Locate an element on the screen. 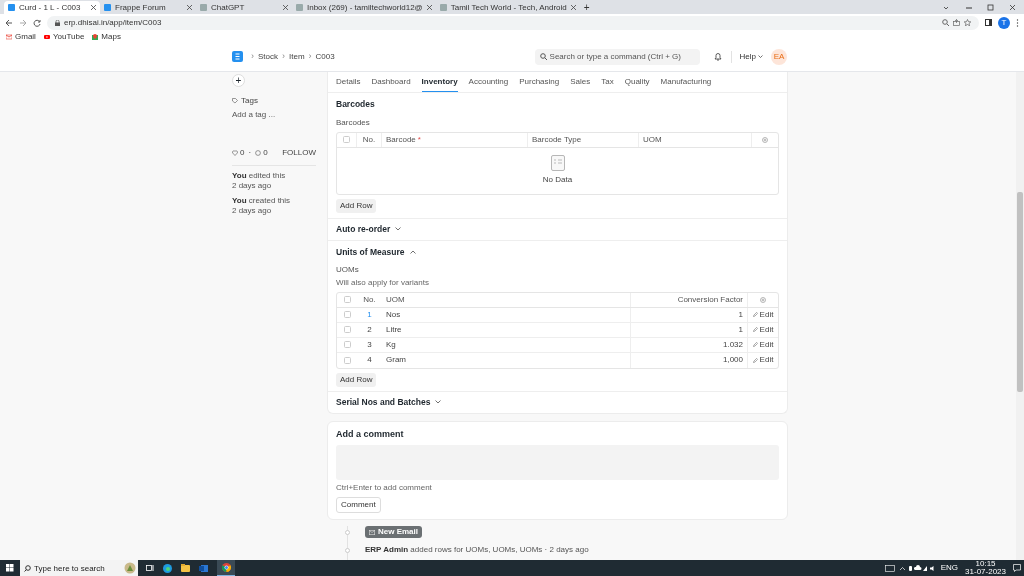 The height and width of the screenshot is (576, 1024). keyboard-icon is located at coordinates (889, 568).